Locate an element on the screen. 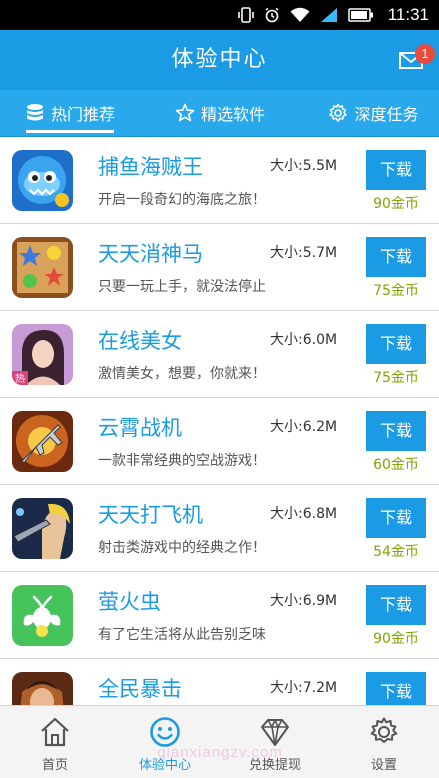  app-description: 只要一玩上手，就没法停止 is located at coordinates (182, 287).